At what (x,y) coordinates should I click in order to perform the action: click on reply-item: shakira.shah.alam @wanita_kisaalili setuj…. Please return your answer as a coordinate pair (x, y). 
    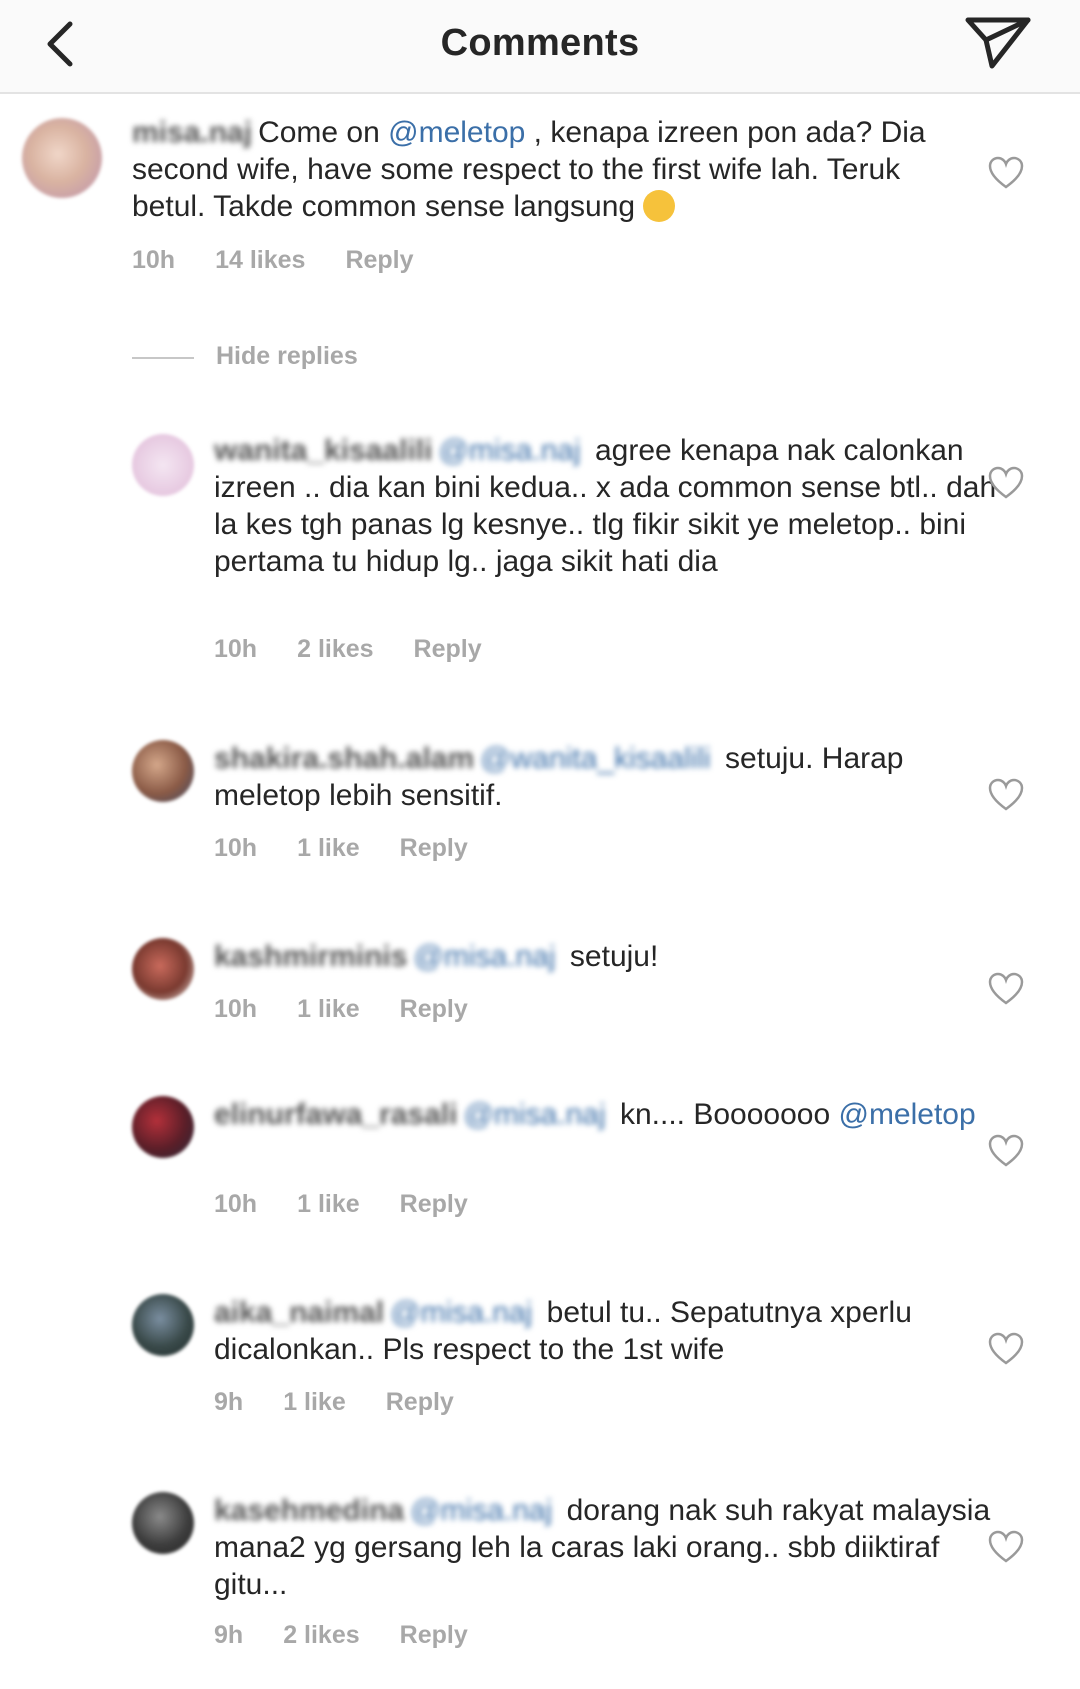
    Looking at the image, I should click on (540, 810).